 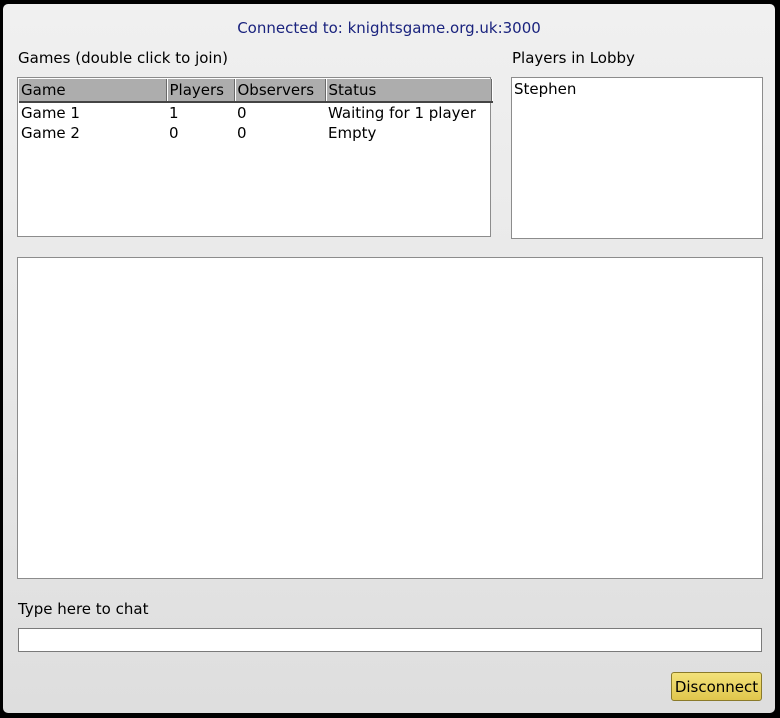 What do you see at coordinates (545, 89) in the screenshot?
I see `lobby-player-item: Stephen` at bounding box center [545, 89].